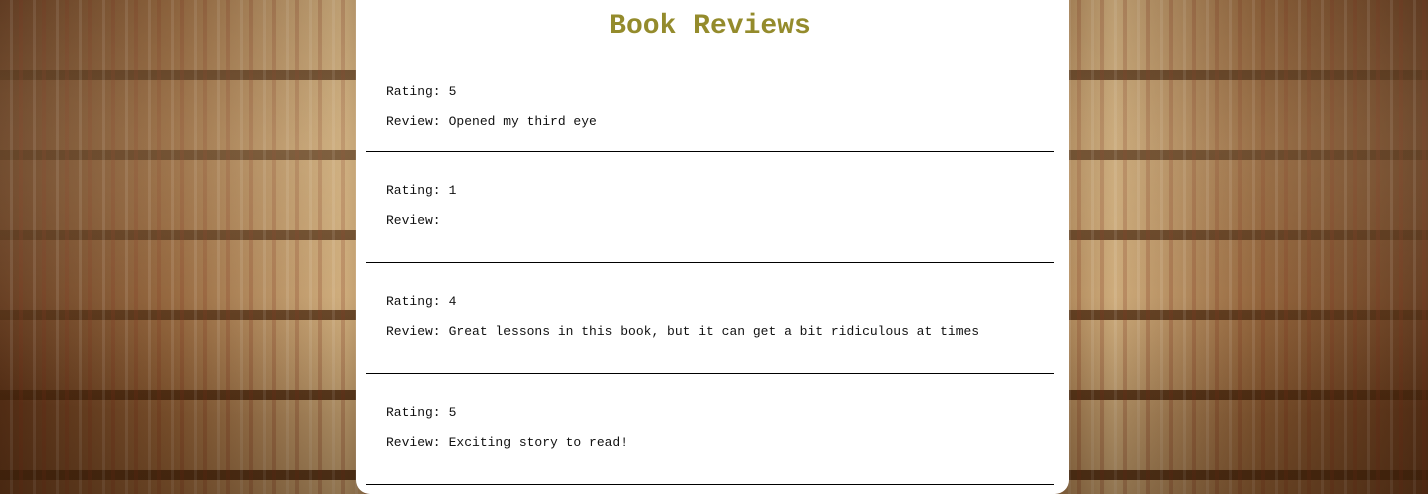 The height and width of the screenshot is (494, 1428). I want to click on rating-row: Rating: 1, so click(720, 198).